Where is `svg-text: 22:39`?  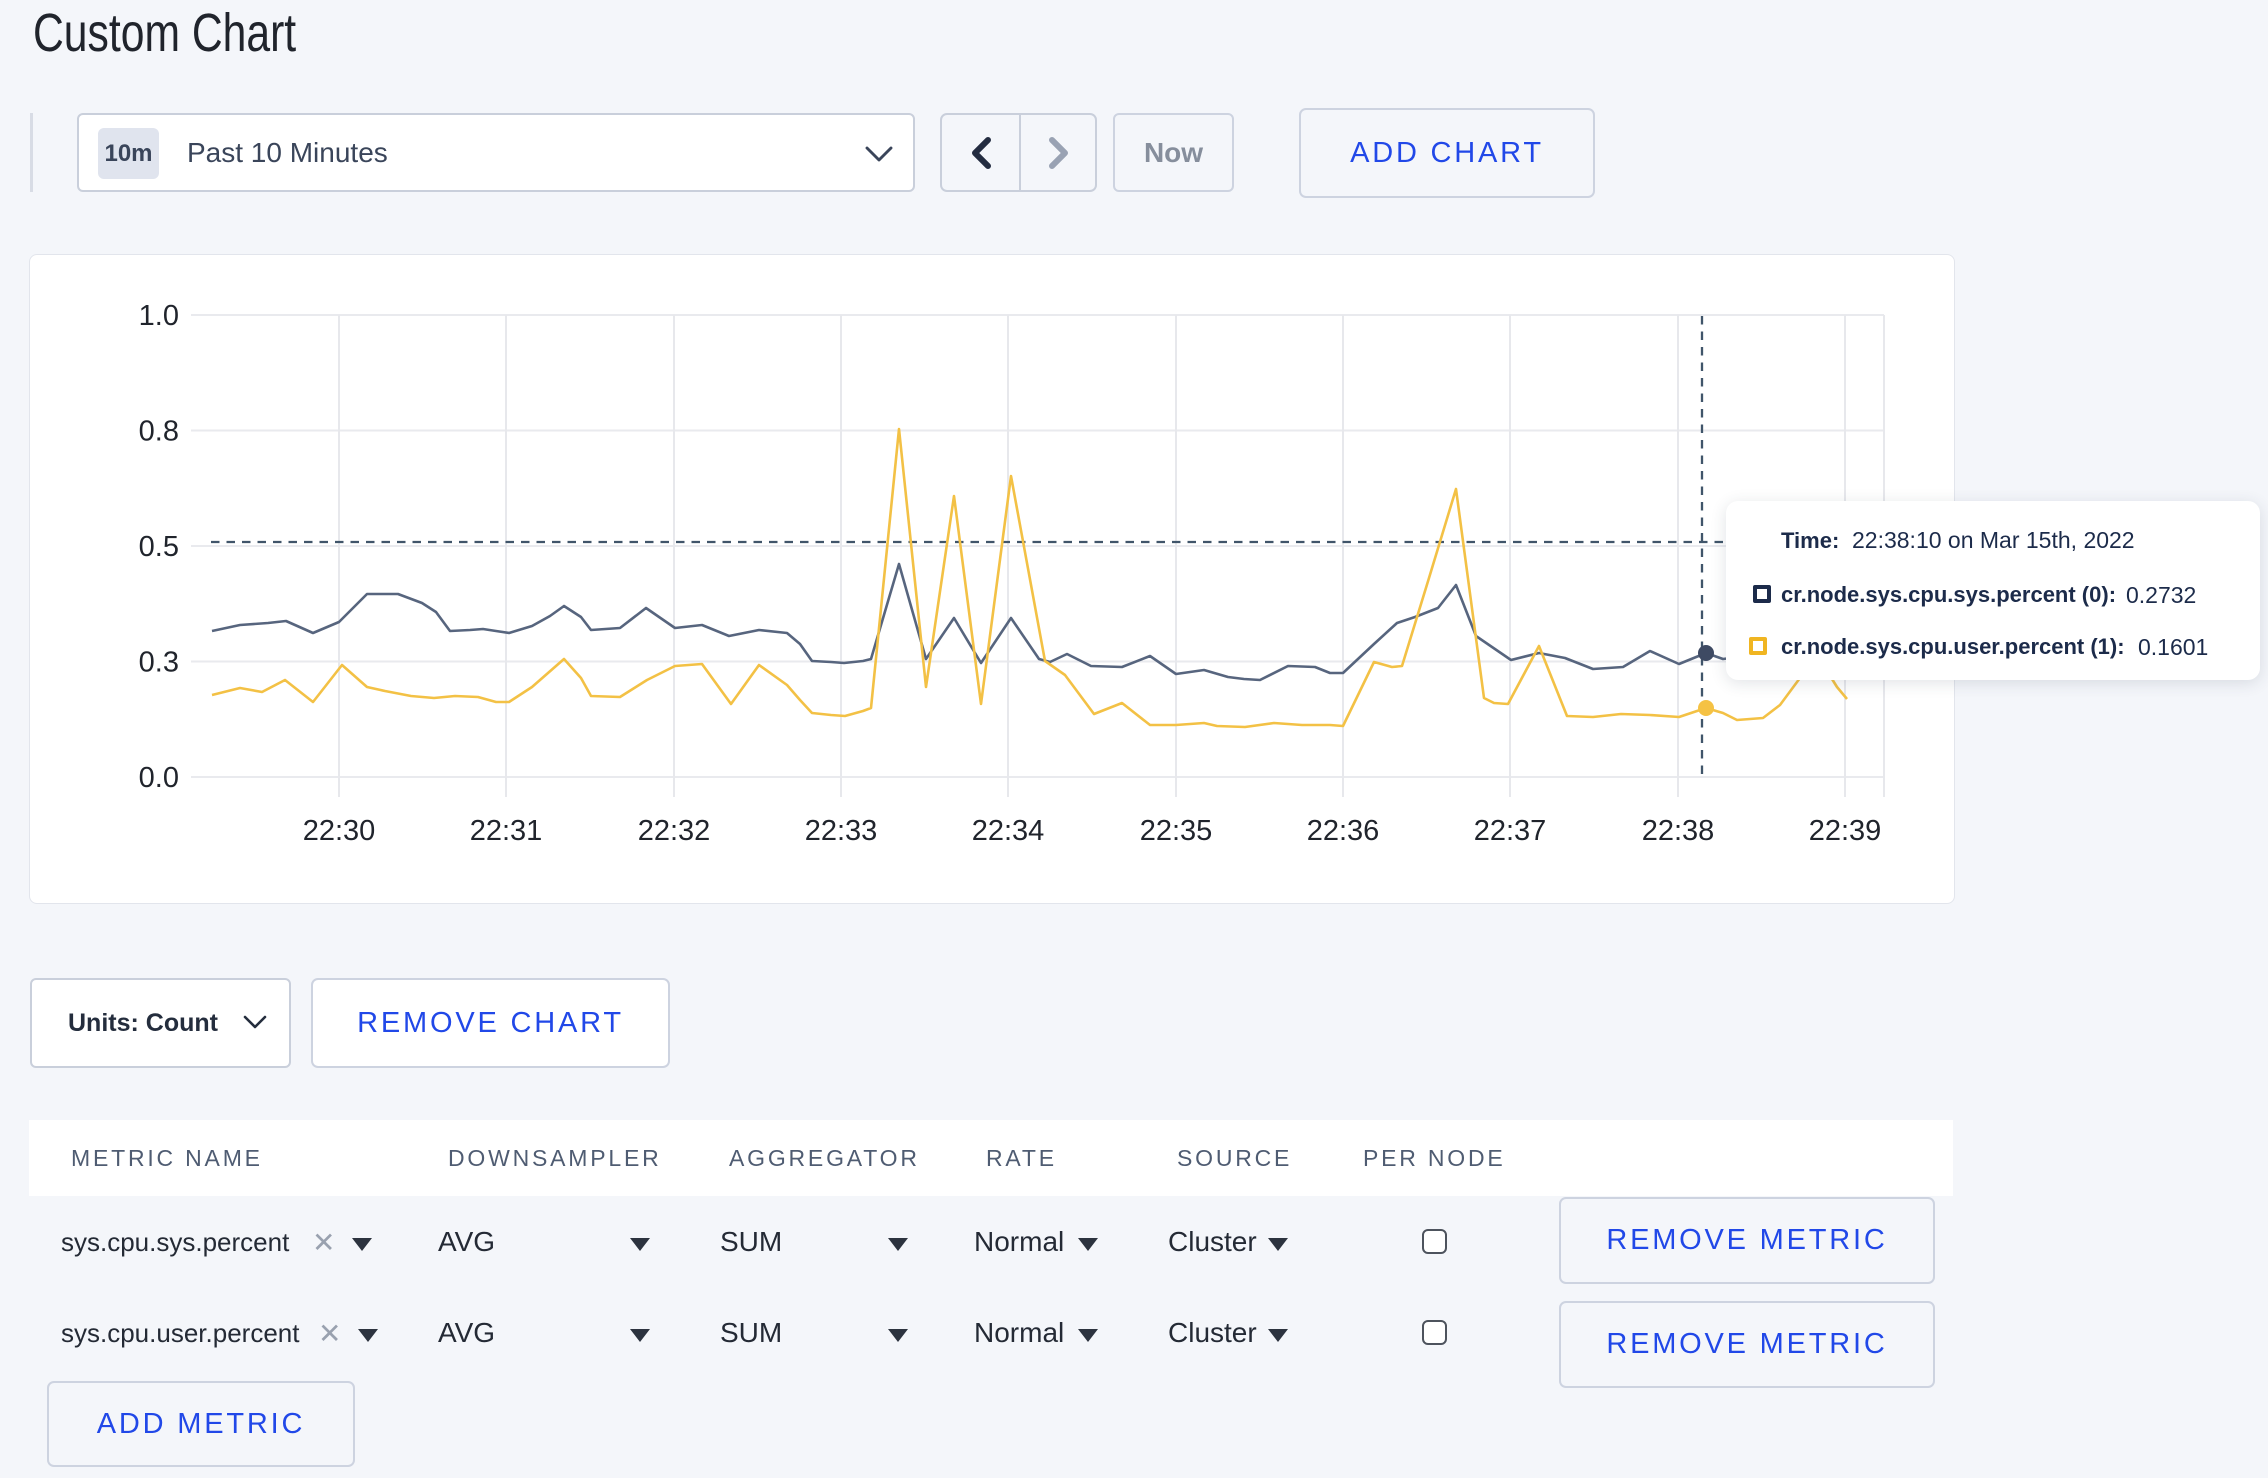
svg-text: 22:39 is located at coordinates (1845, 831).